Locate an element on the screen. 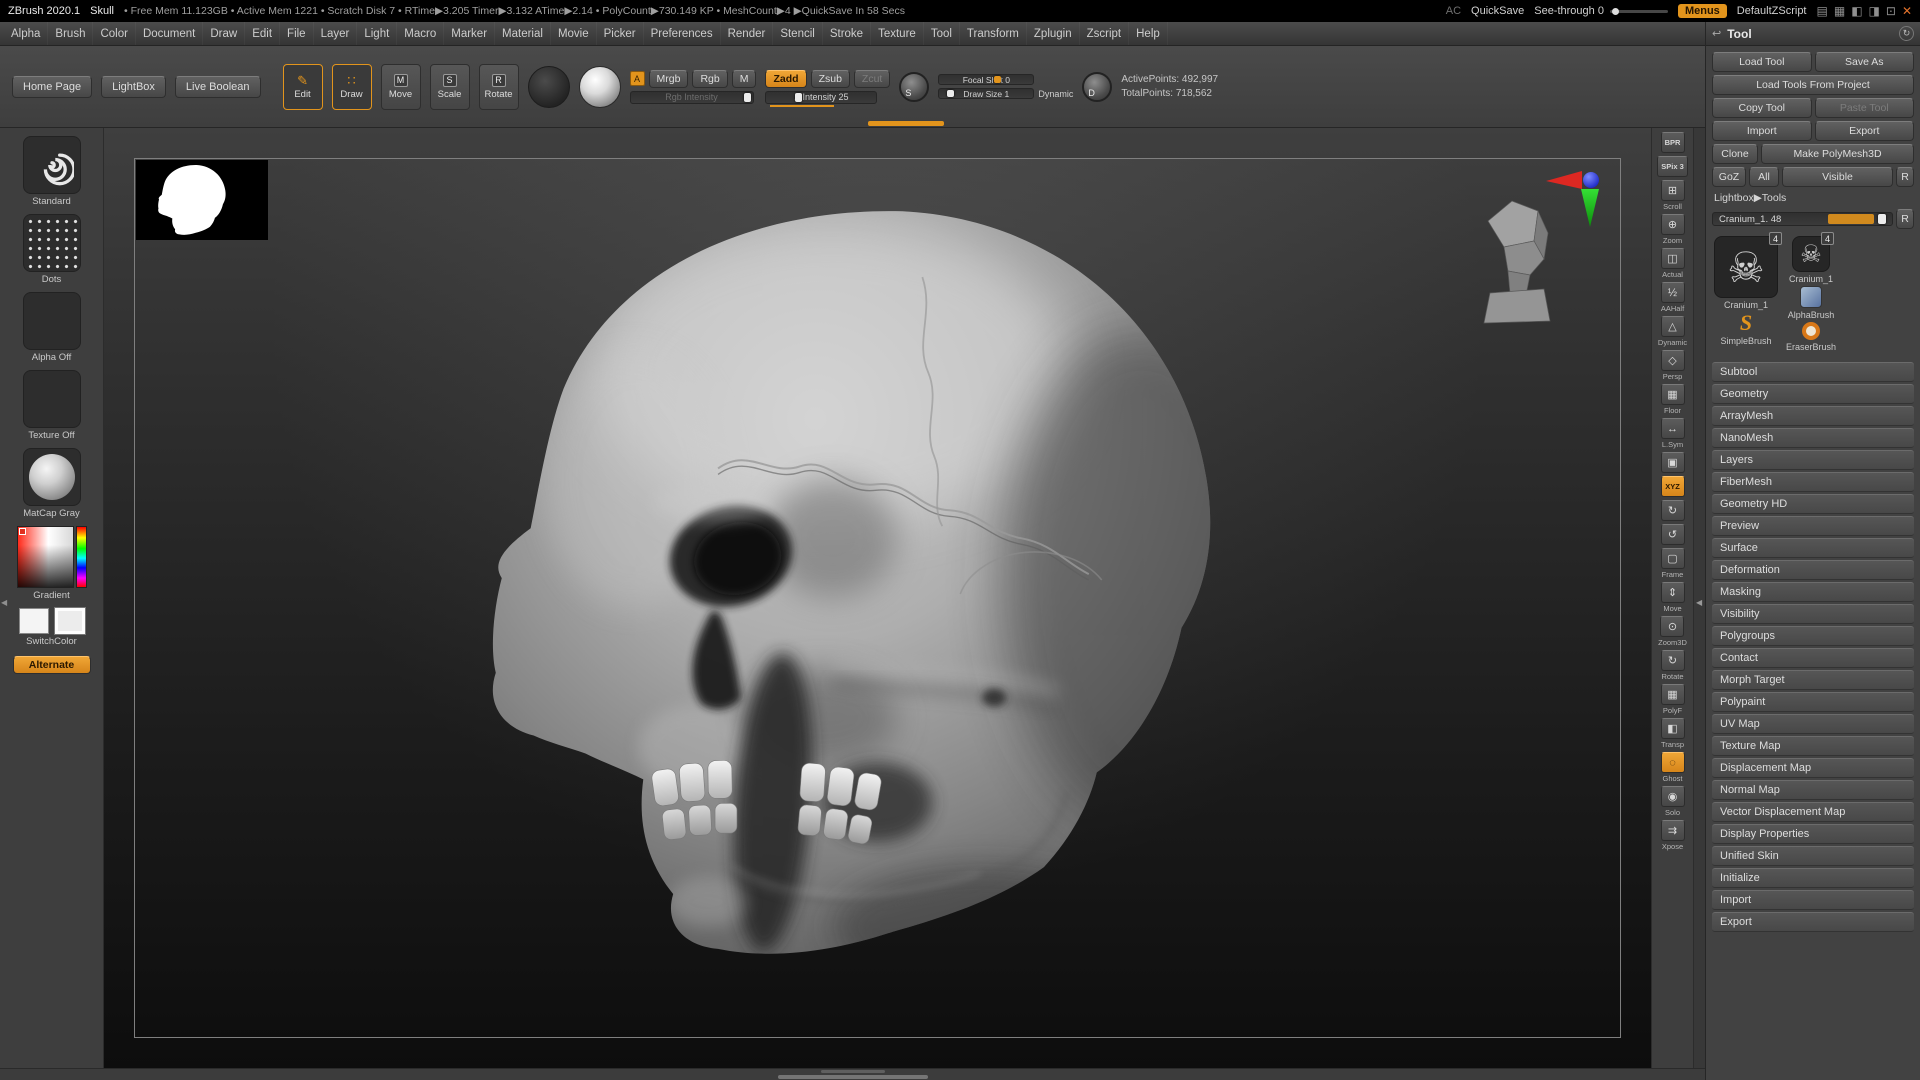 Image resolution: width=1920 pixels, height=1080 pixels. stroke-selector: Dots is located at coordinates (51, 249).